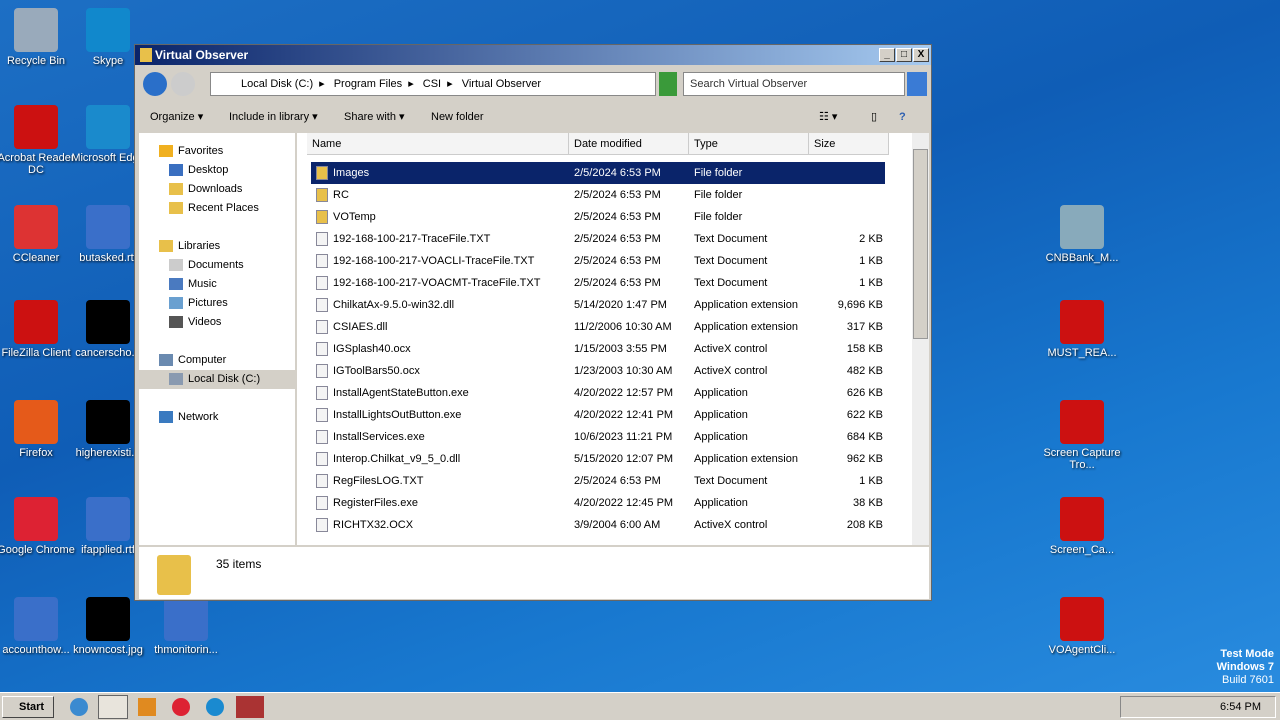 The image size is (1280, 720). Describe the element at coordinates (379, 437) in the screenshot. I see `file-name: InstallServices.exe` at that location.